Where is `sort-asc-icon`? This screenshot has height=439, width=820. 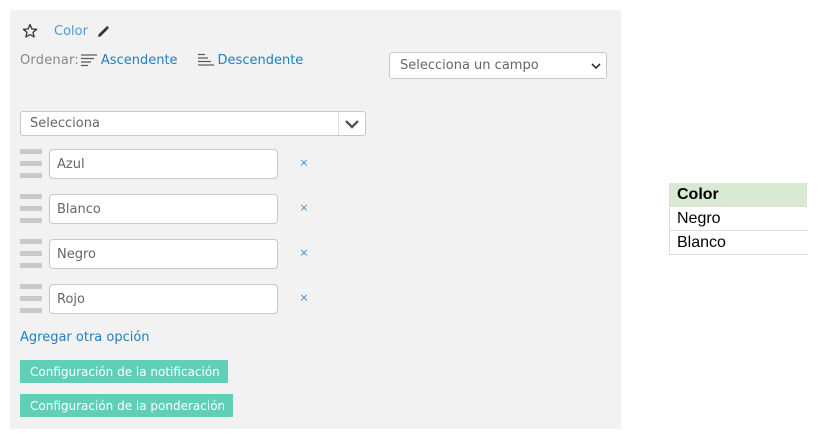 sort-asc-icon is located at coordinates (88, 60).